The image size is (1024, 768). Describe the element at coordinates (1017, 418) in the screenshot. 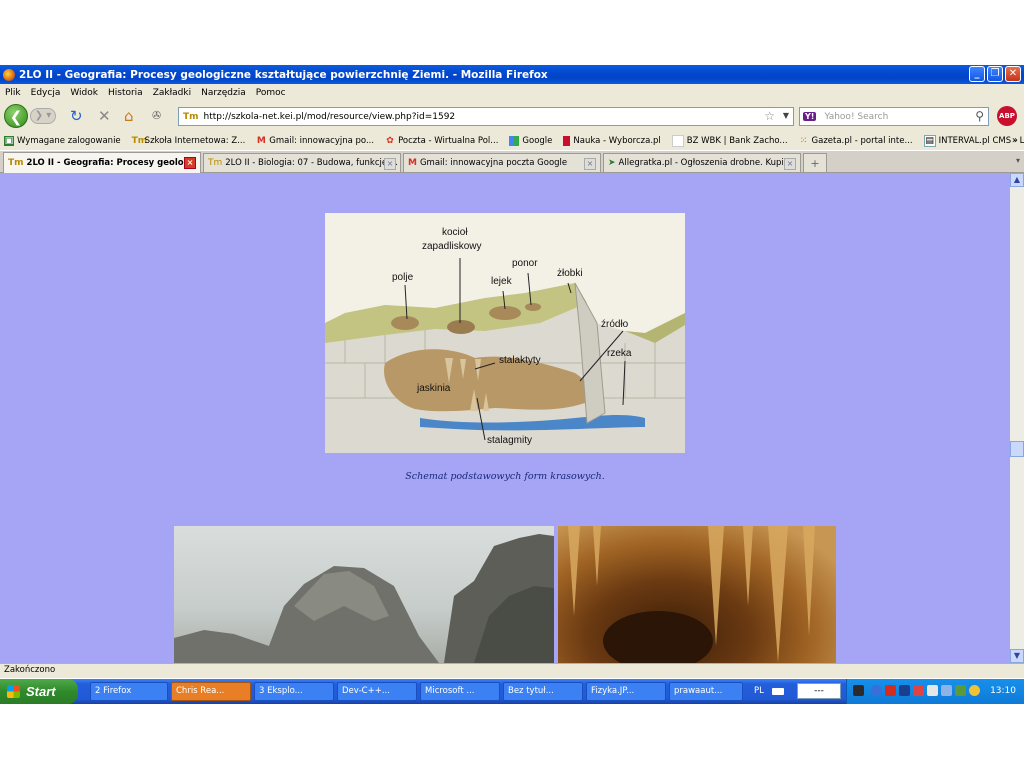

I see `vertical-scrollbar: ▲ ▼` at that location.